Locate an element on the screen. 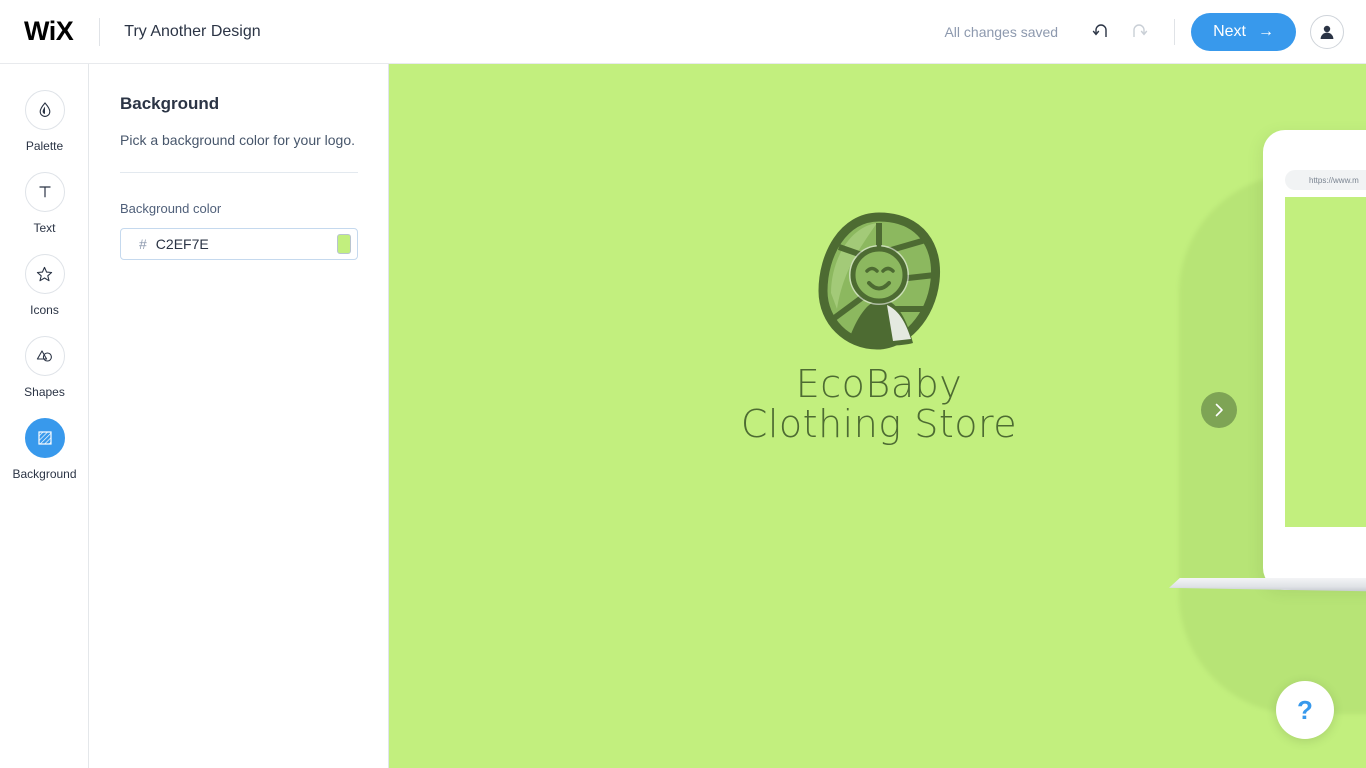  shapes-icon-circle is located at coordinates (44, 356).